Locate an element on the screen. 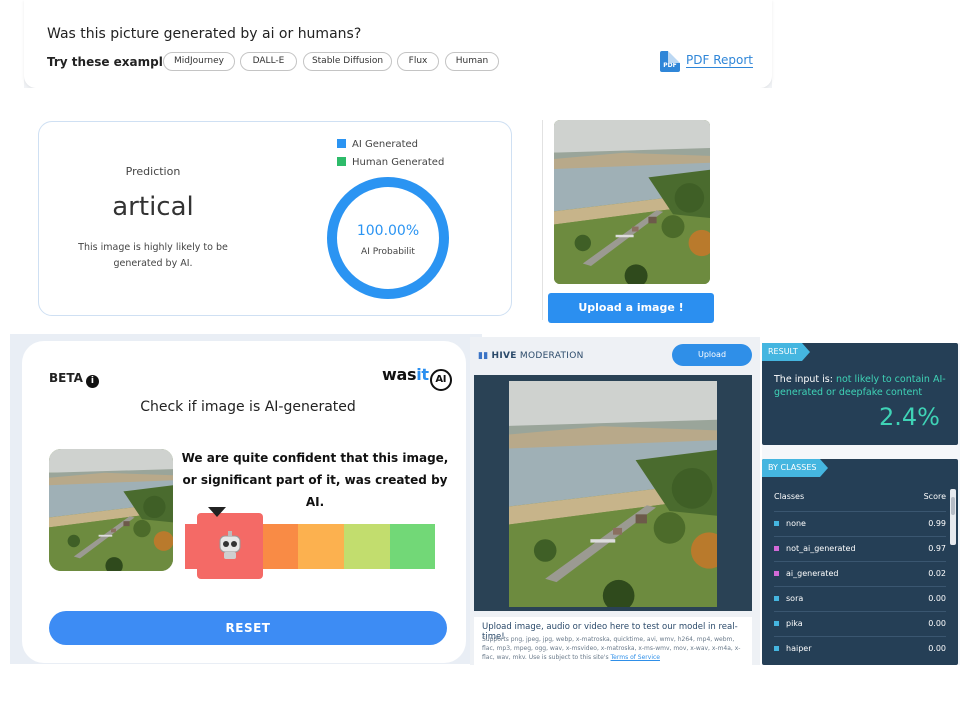 This screenshot has height=720, width=960. hive-image-preview is located at coordinates (613, 494).